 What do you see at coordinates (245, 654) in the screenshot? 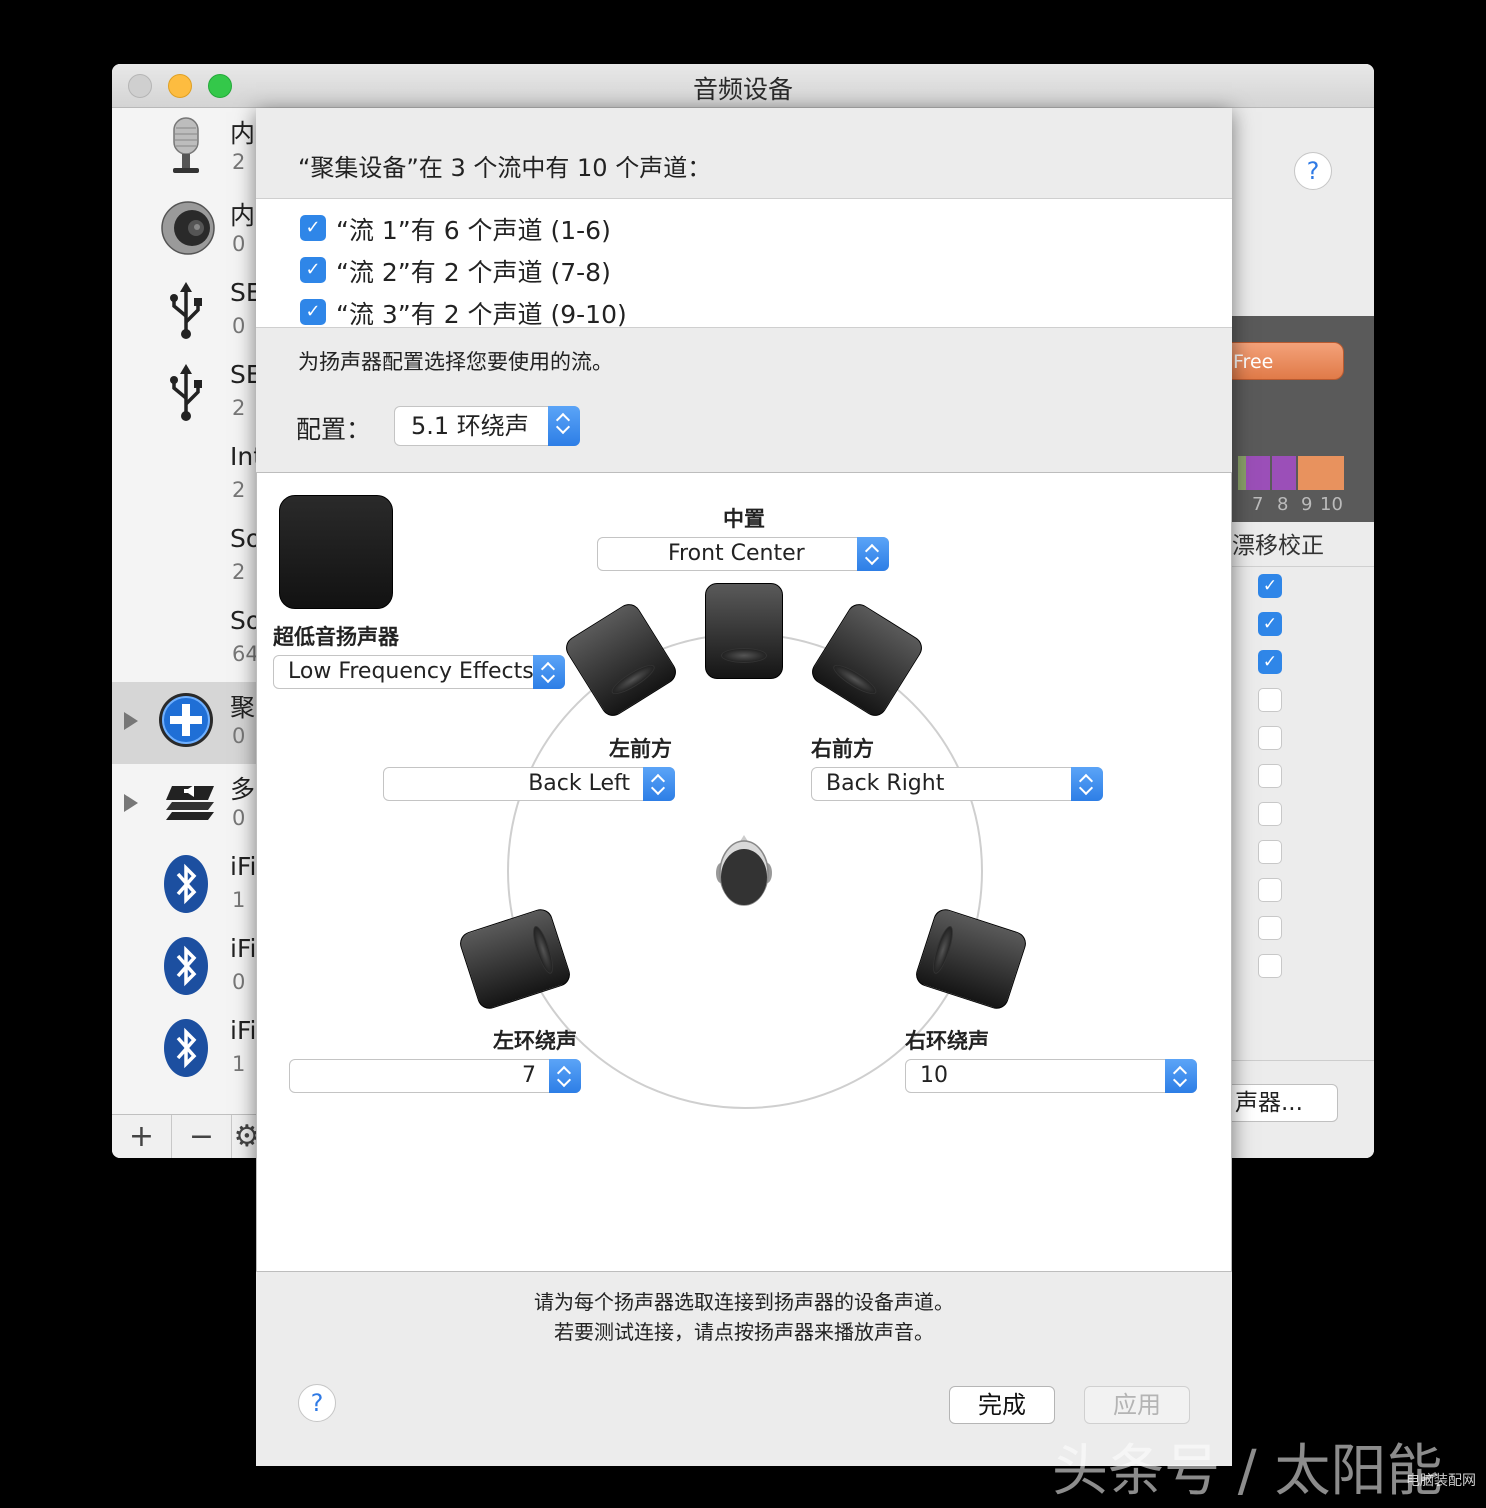
I see `device-channels: 64` at bounding box center [245, 654].